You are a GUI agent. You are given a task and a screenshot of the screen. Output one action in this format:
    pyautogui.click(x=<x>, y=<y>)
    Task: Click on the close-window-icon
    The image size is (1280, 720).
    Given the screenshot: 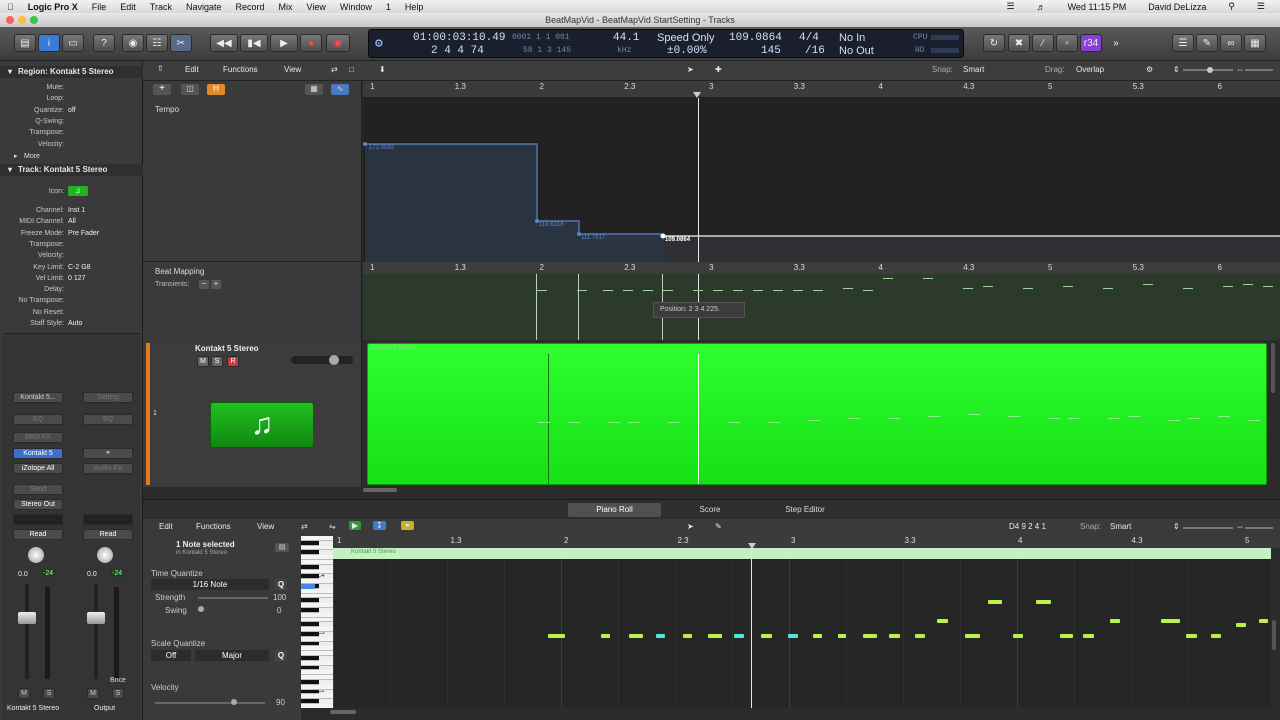 What is the action you would take?
    pyautogui.click(x=10, y=20)
    